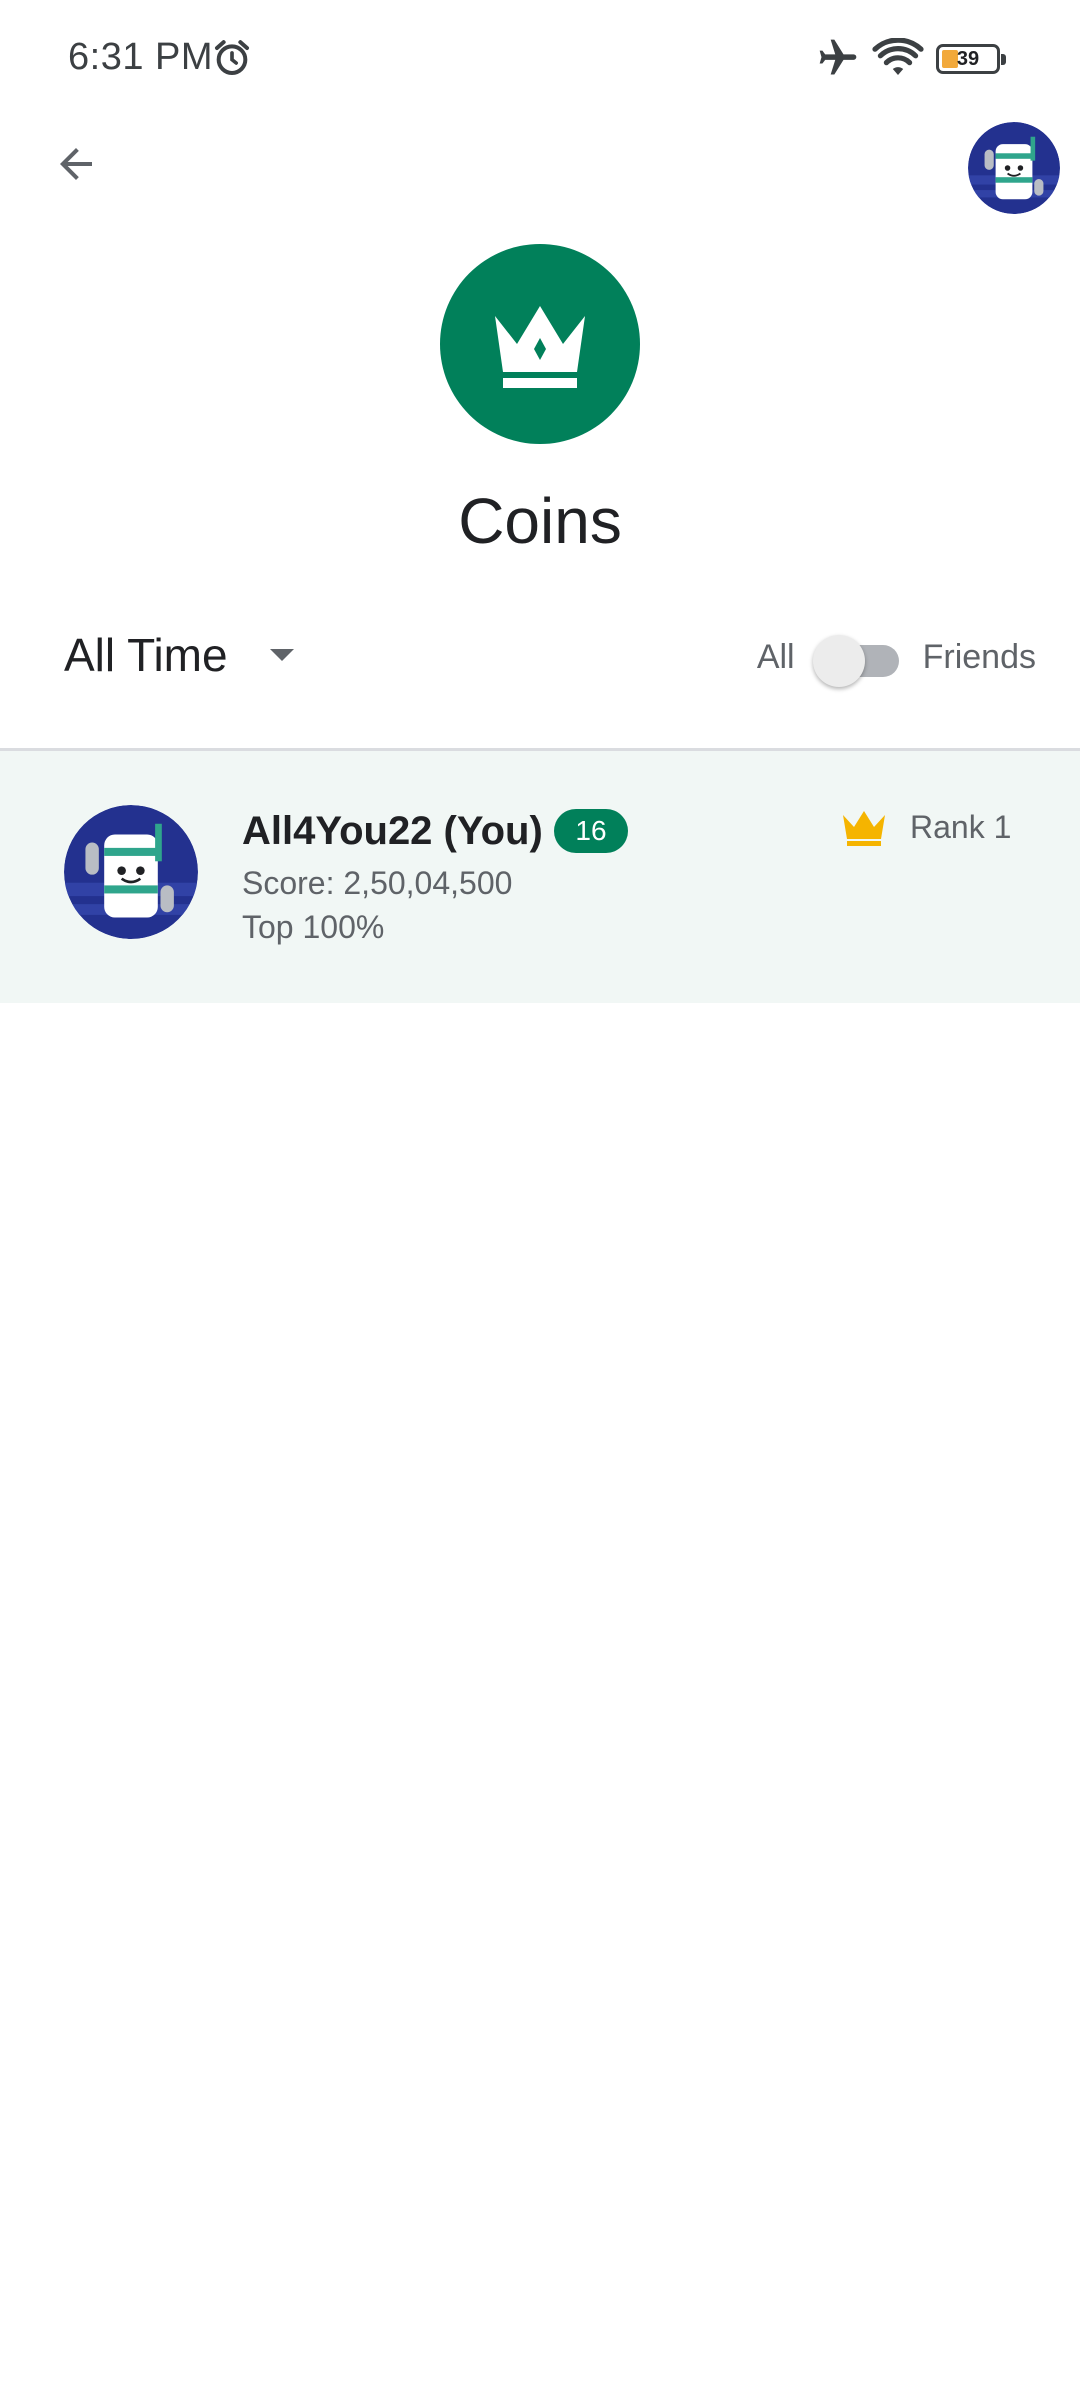 This screenshot has height=2400, width=1080. Describe the element at coordinates (540, 60) in the screenshot. I see `status-bar: 6:31 PM 39` at that location.